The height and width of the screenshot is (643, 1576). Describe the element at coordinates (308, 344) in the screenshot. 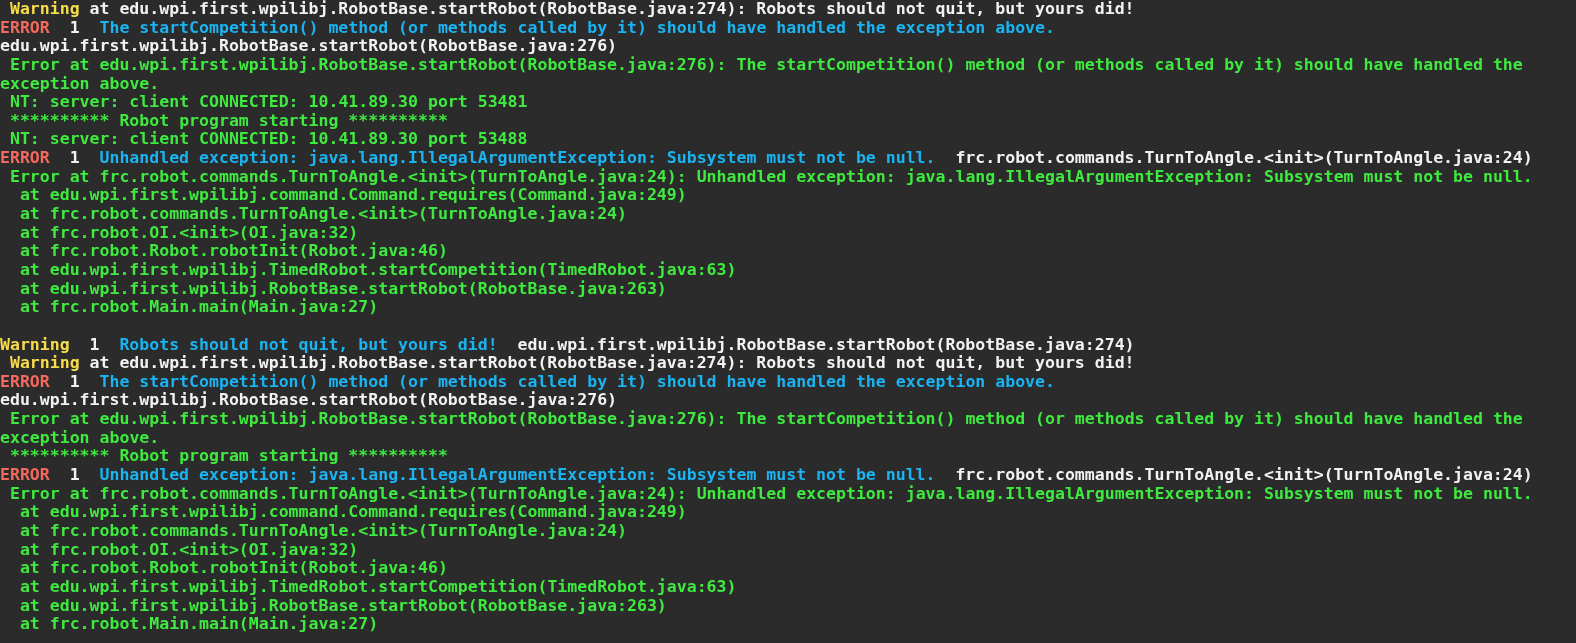

I see `log-message: Robots should not quit, but yours did!` at that location.